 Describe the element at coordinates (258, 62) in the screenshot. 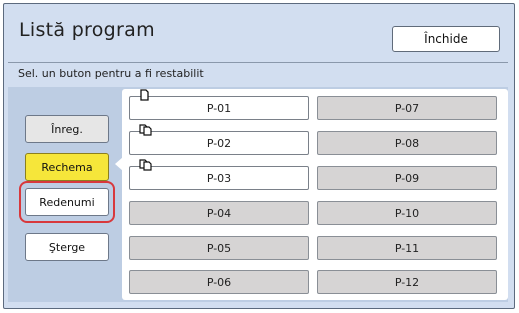

I see `title-divider` at that location.